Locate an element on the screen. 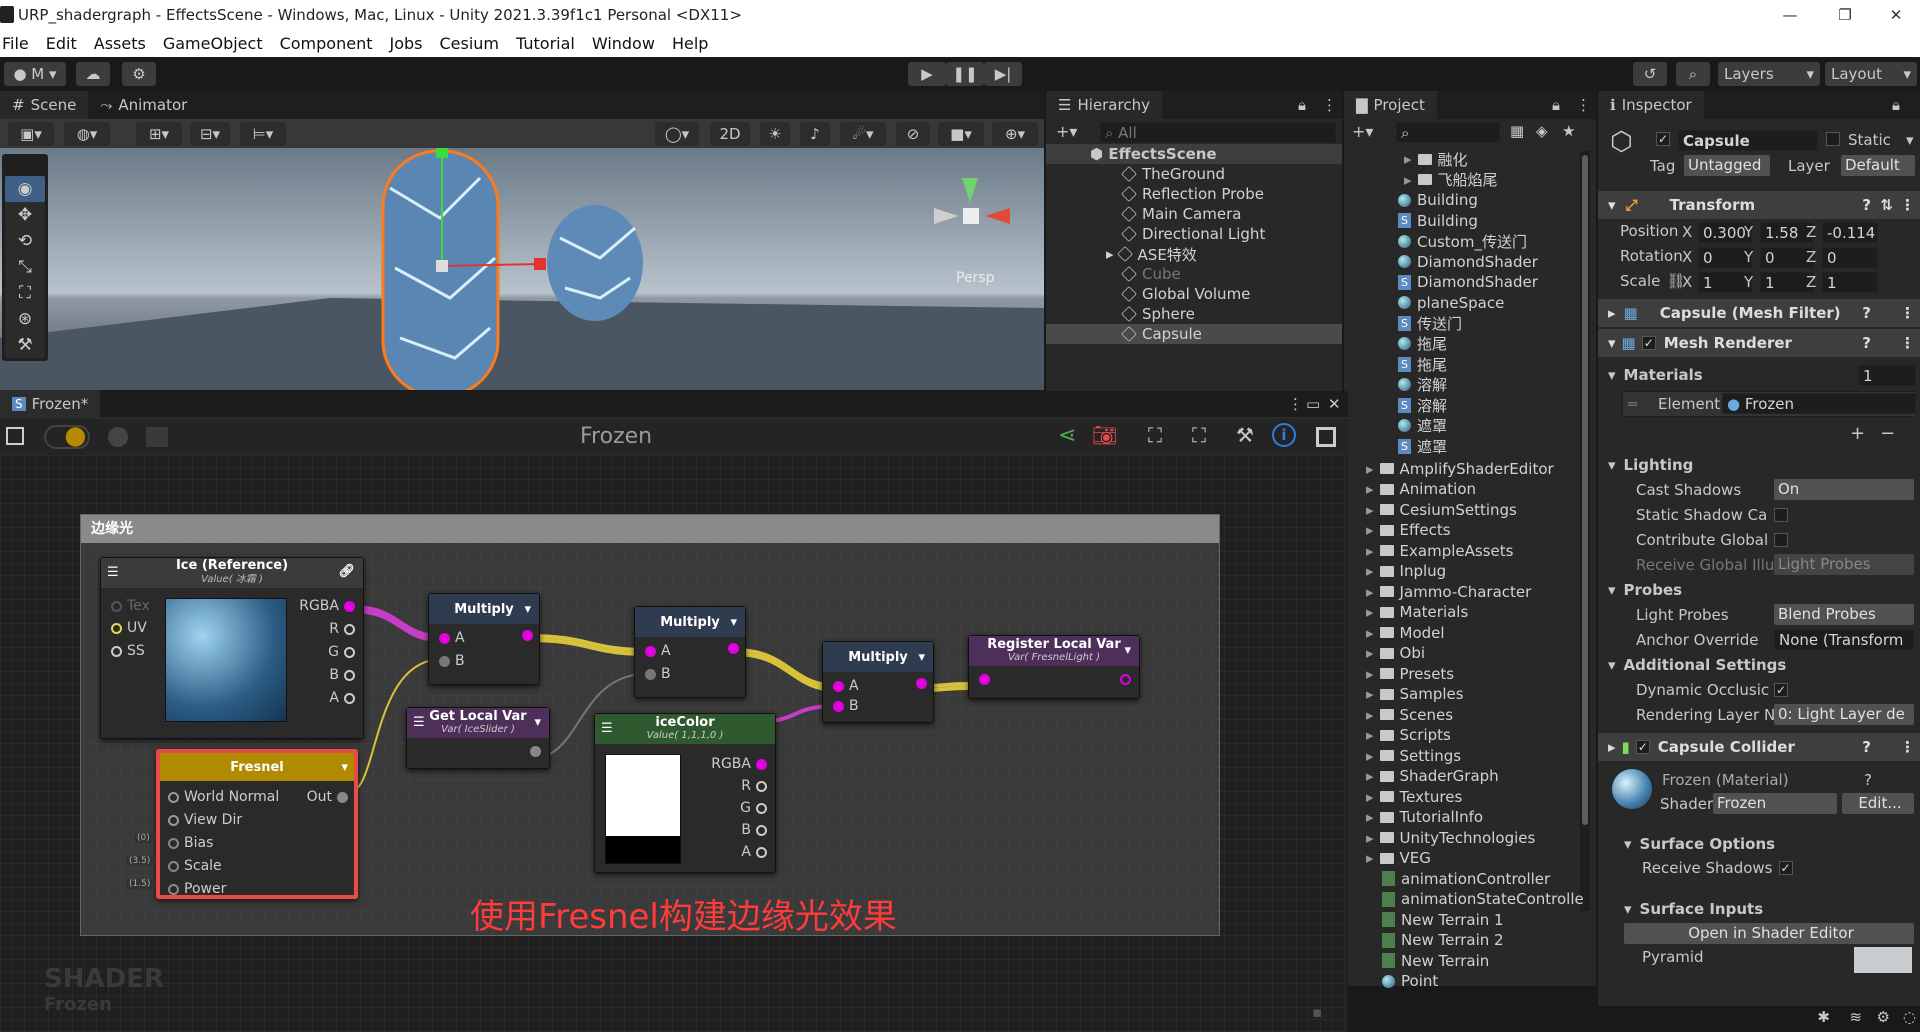  node-menu-icon: ☰ is located at coordinates (113, 573).